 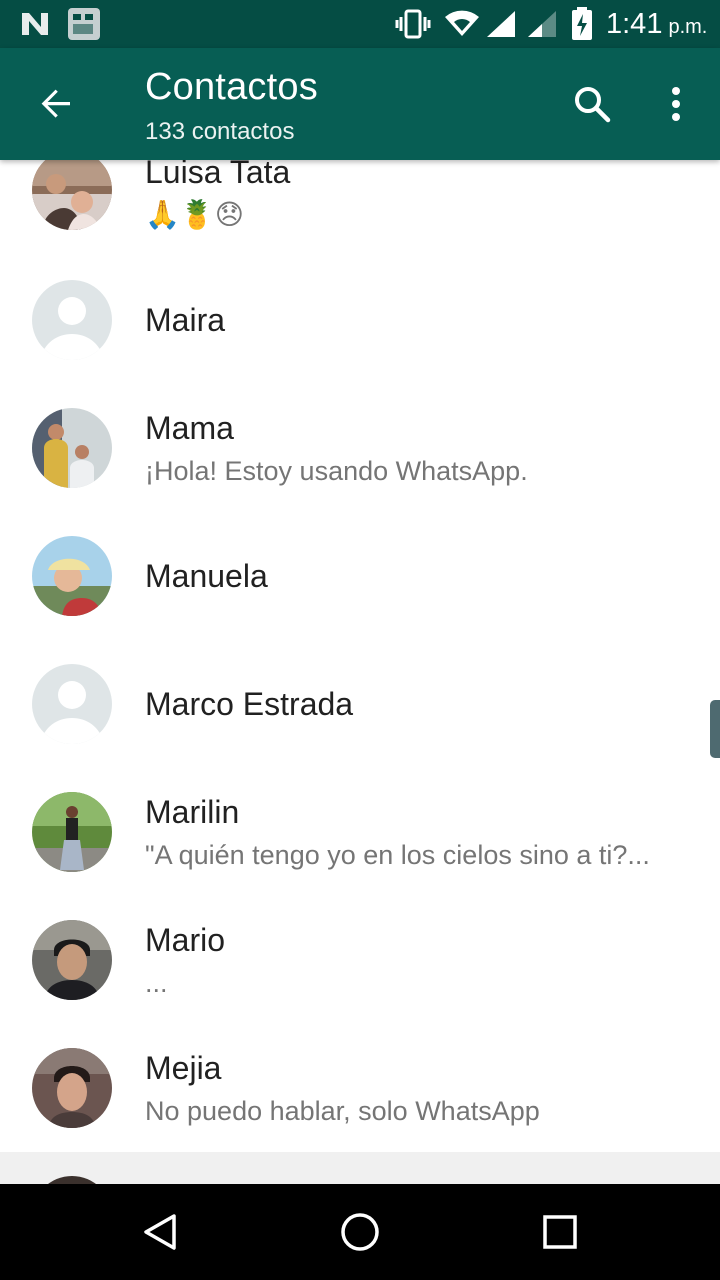 What do you see at coordinates (462, 24) in the screenshot?
I see `wifi-icon` at bounding box center [462, 24].